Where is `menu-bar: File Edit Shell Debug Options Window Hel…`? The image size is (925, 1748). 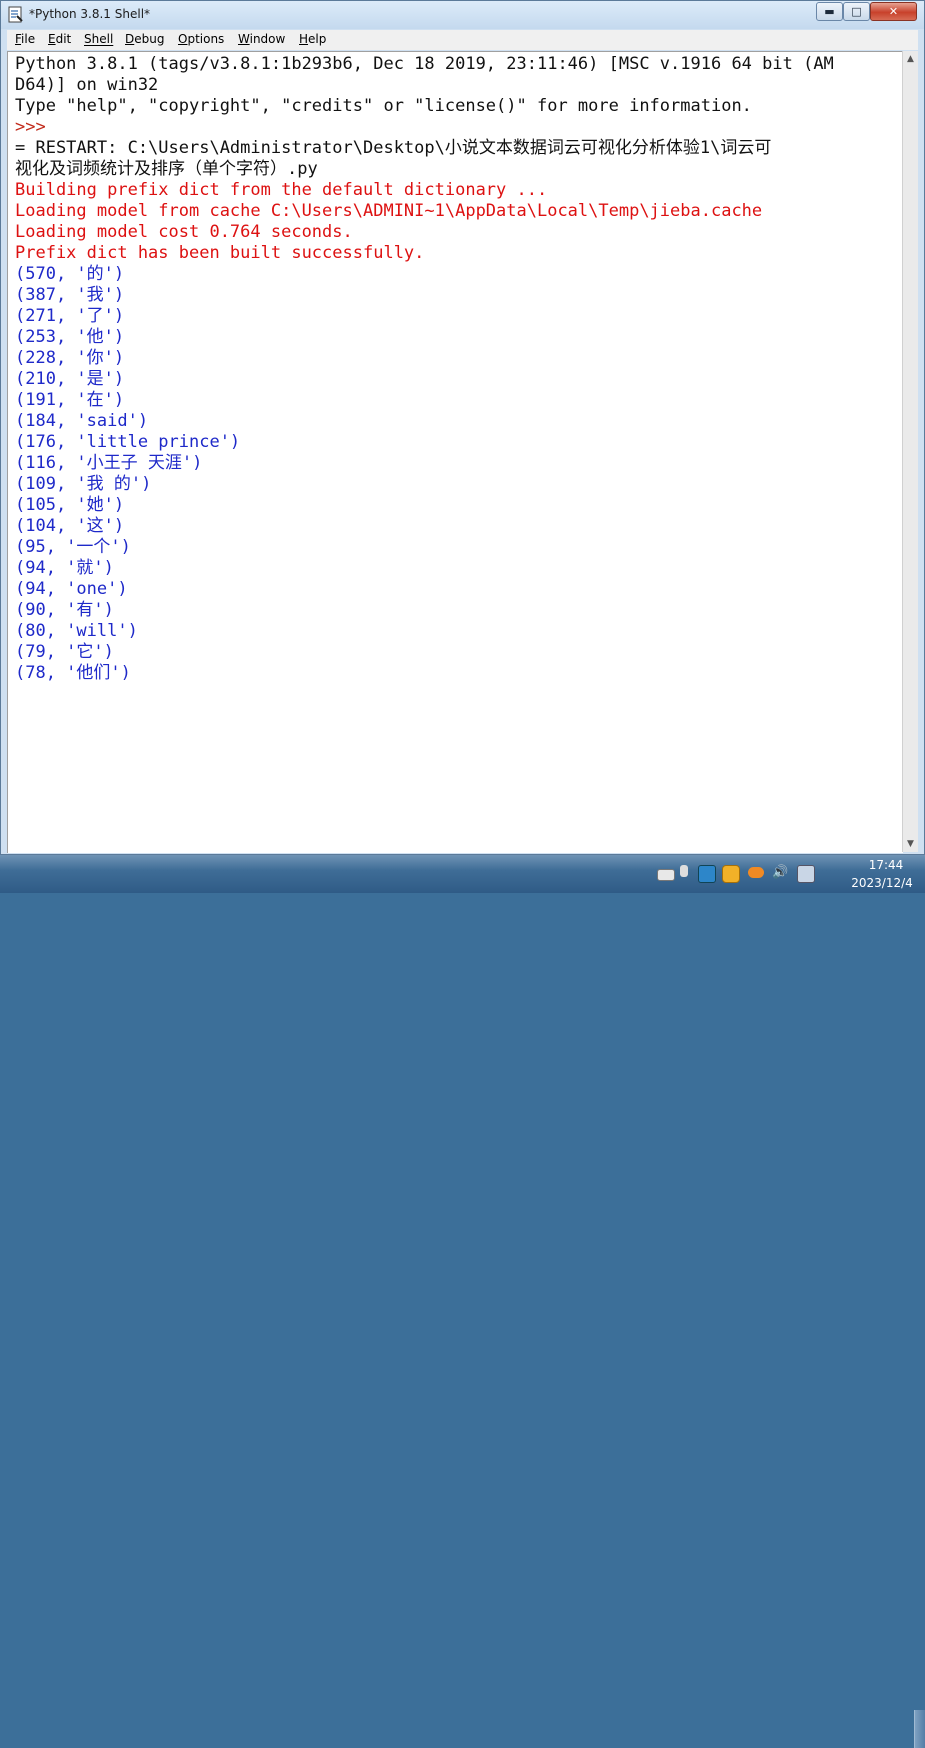 menu-bar: File Edit Shell Debug Options Window Hel… is located at coordinates (462, 40).